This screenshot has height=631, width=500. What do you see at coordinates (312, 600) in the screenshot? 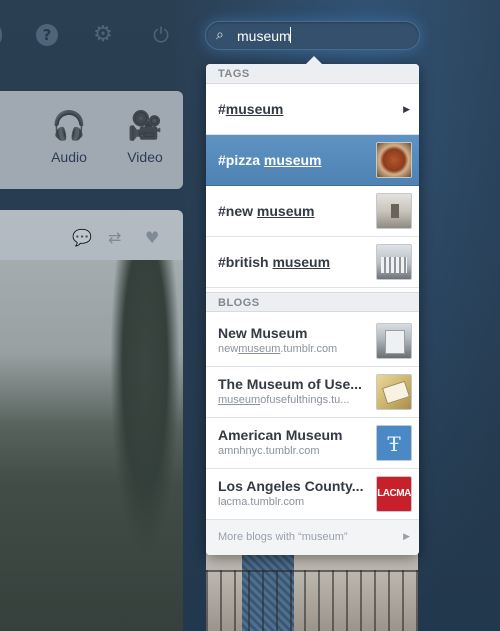
I see `photo-railing` at bounding box center [312, 600].